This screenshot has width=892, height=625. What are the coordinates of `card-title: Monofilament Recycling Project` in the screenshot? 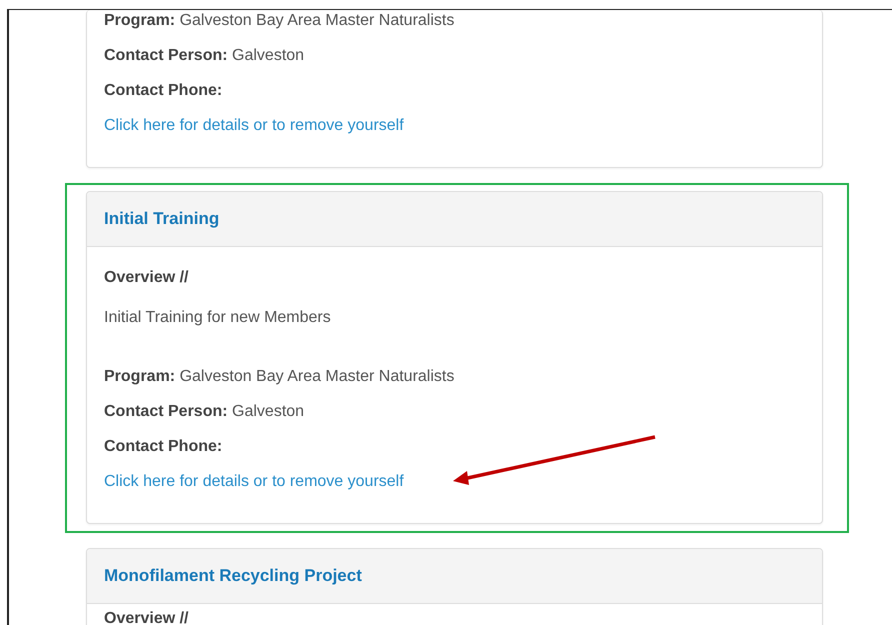 It's located at (233, 576).